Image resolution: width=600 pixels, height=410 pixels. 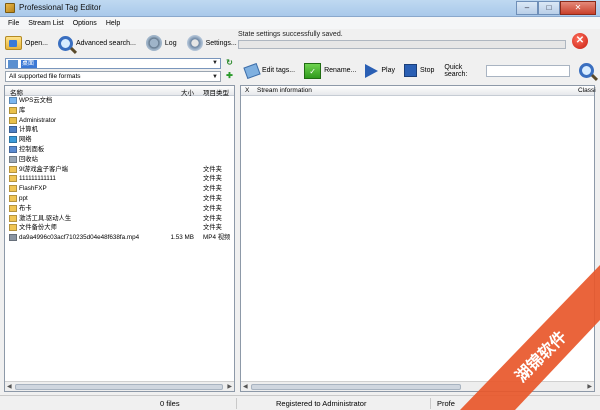 I want to click on file-row: 网络, so click(x=119, y=140).